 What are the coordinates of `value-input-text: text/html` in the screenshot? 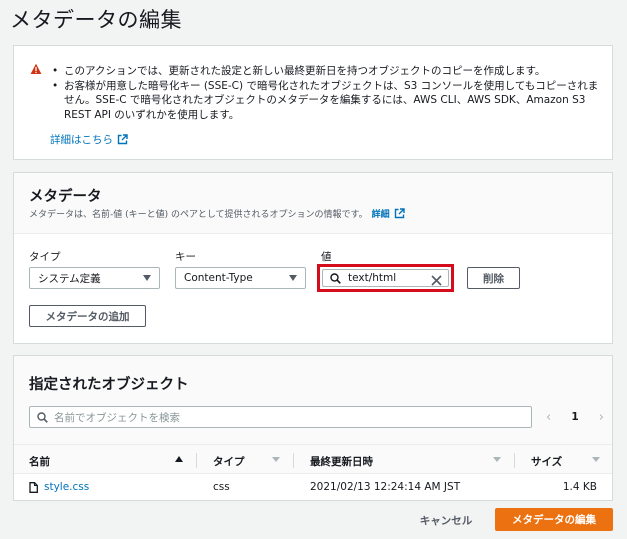 It's located at (372, 278).